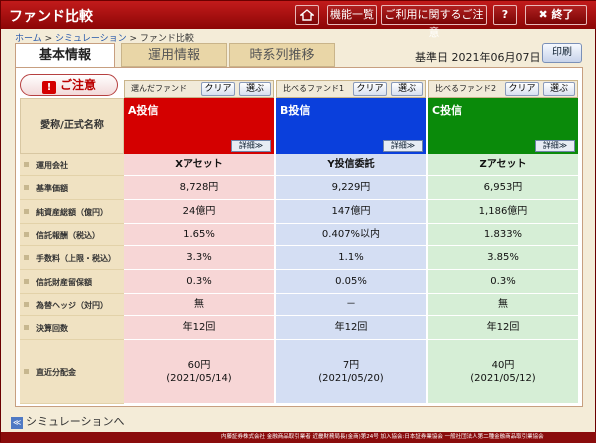 The height and width of the screenshot is (443, 596). I want to click on row-label: 為替ヘッジ（対円）, so click(72, 305).